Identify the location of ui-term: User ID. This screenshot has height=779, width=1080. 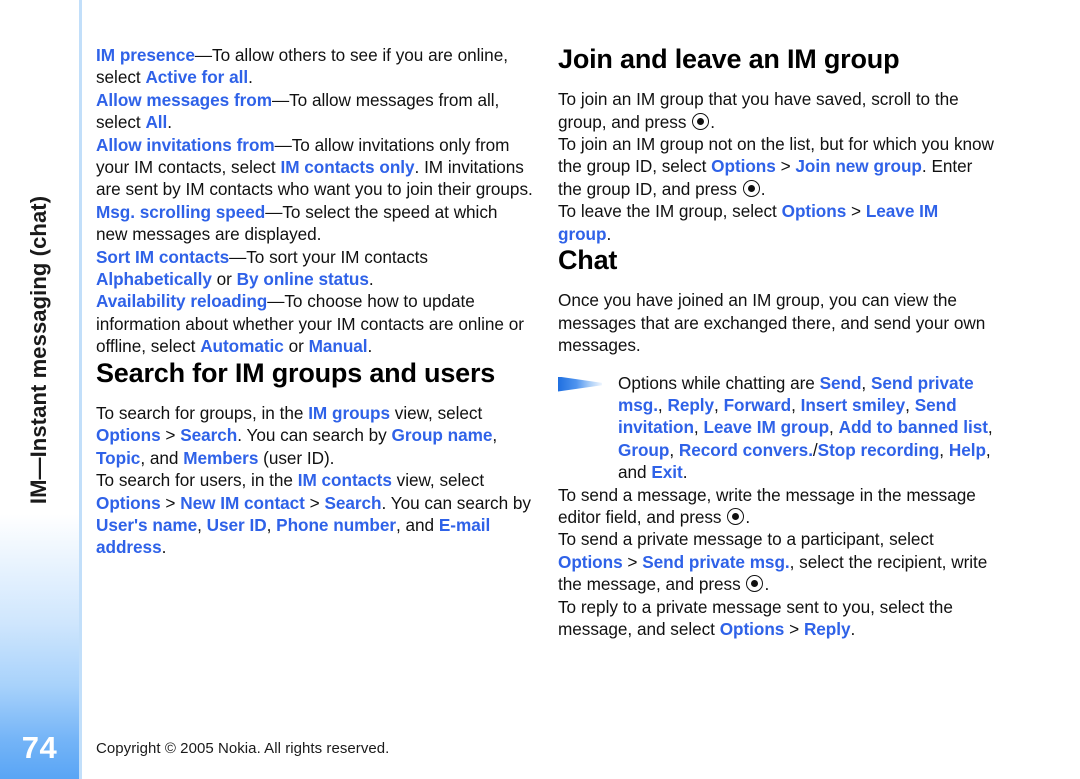
(236, 524).